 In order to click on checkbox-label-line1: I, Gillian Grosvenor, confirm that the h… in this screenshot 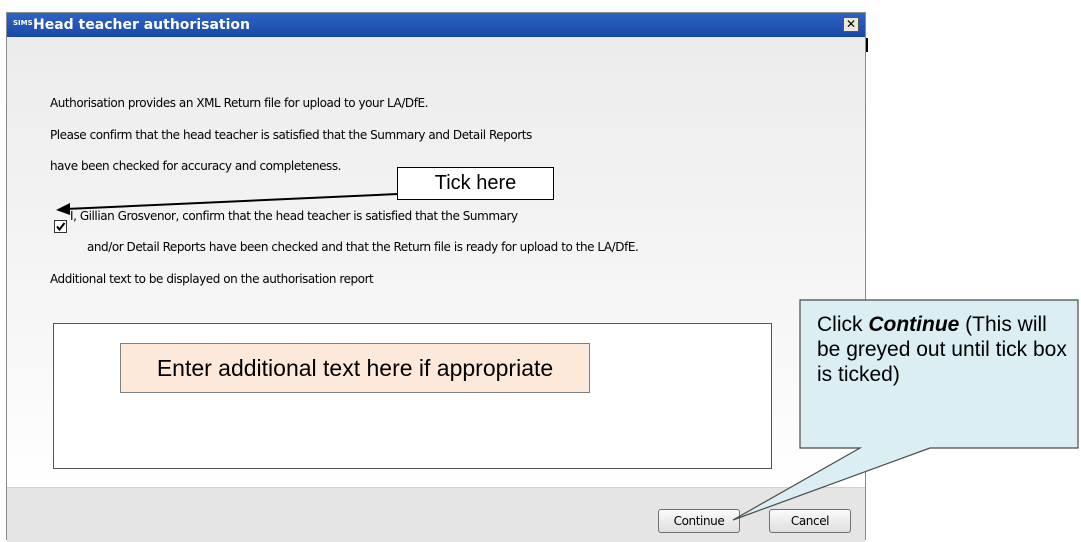, I will do `click(294, 216)`.